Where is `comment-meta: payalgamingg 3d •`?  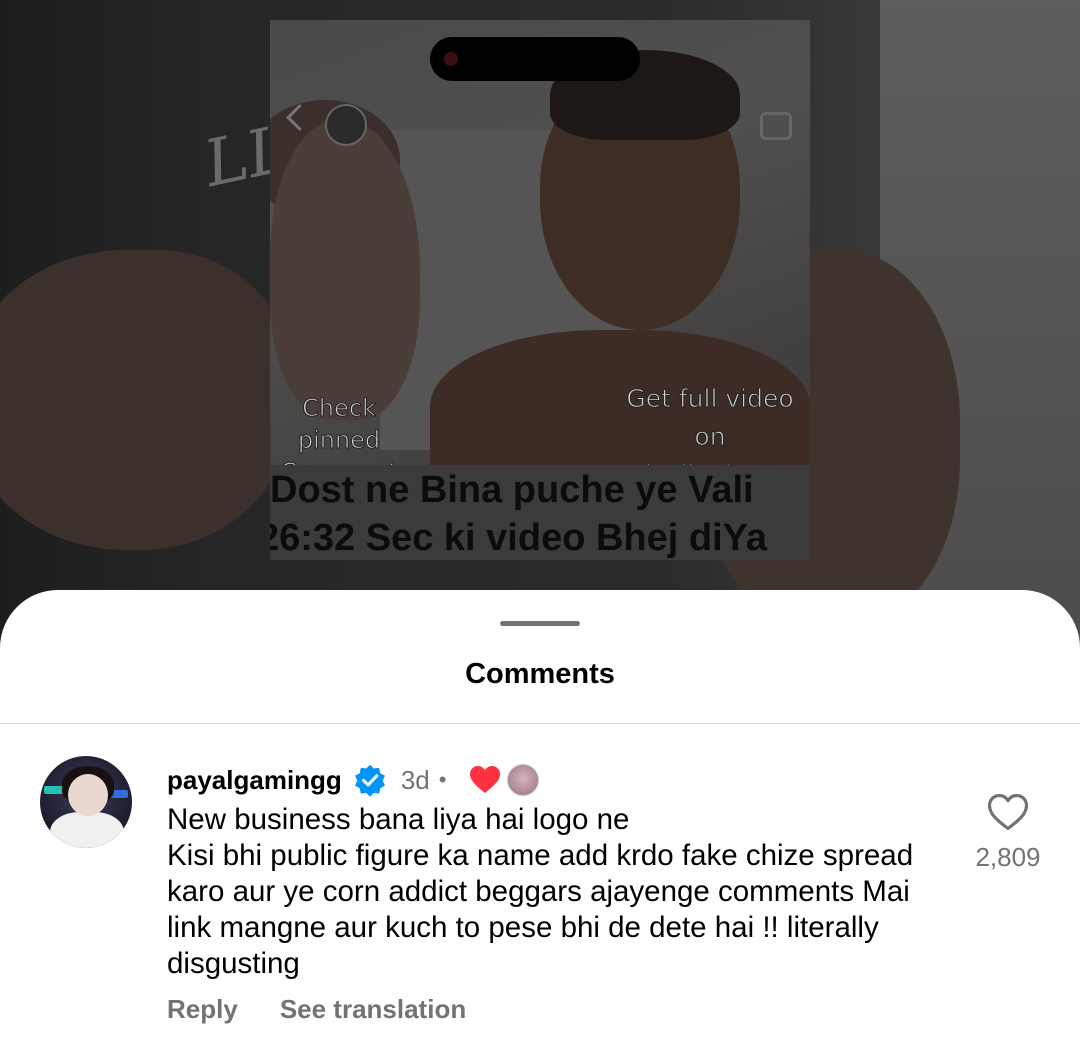 comment-meta: payalgamingg 3d • is located at coordinates (353, 780).